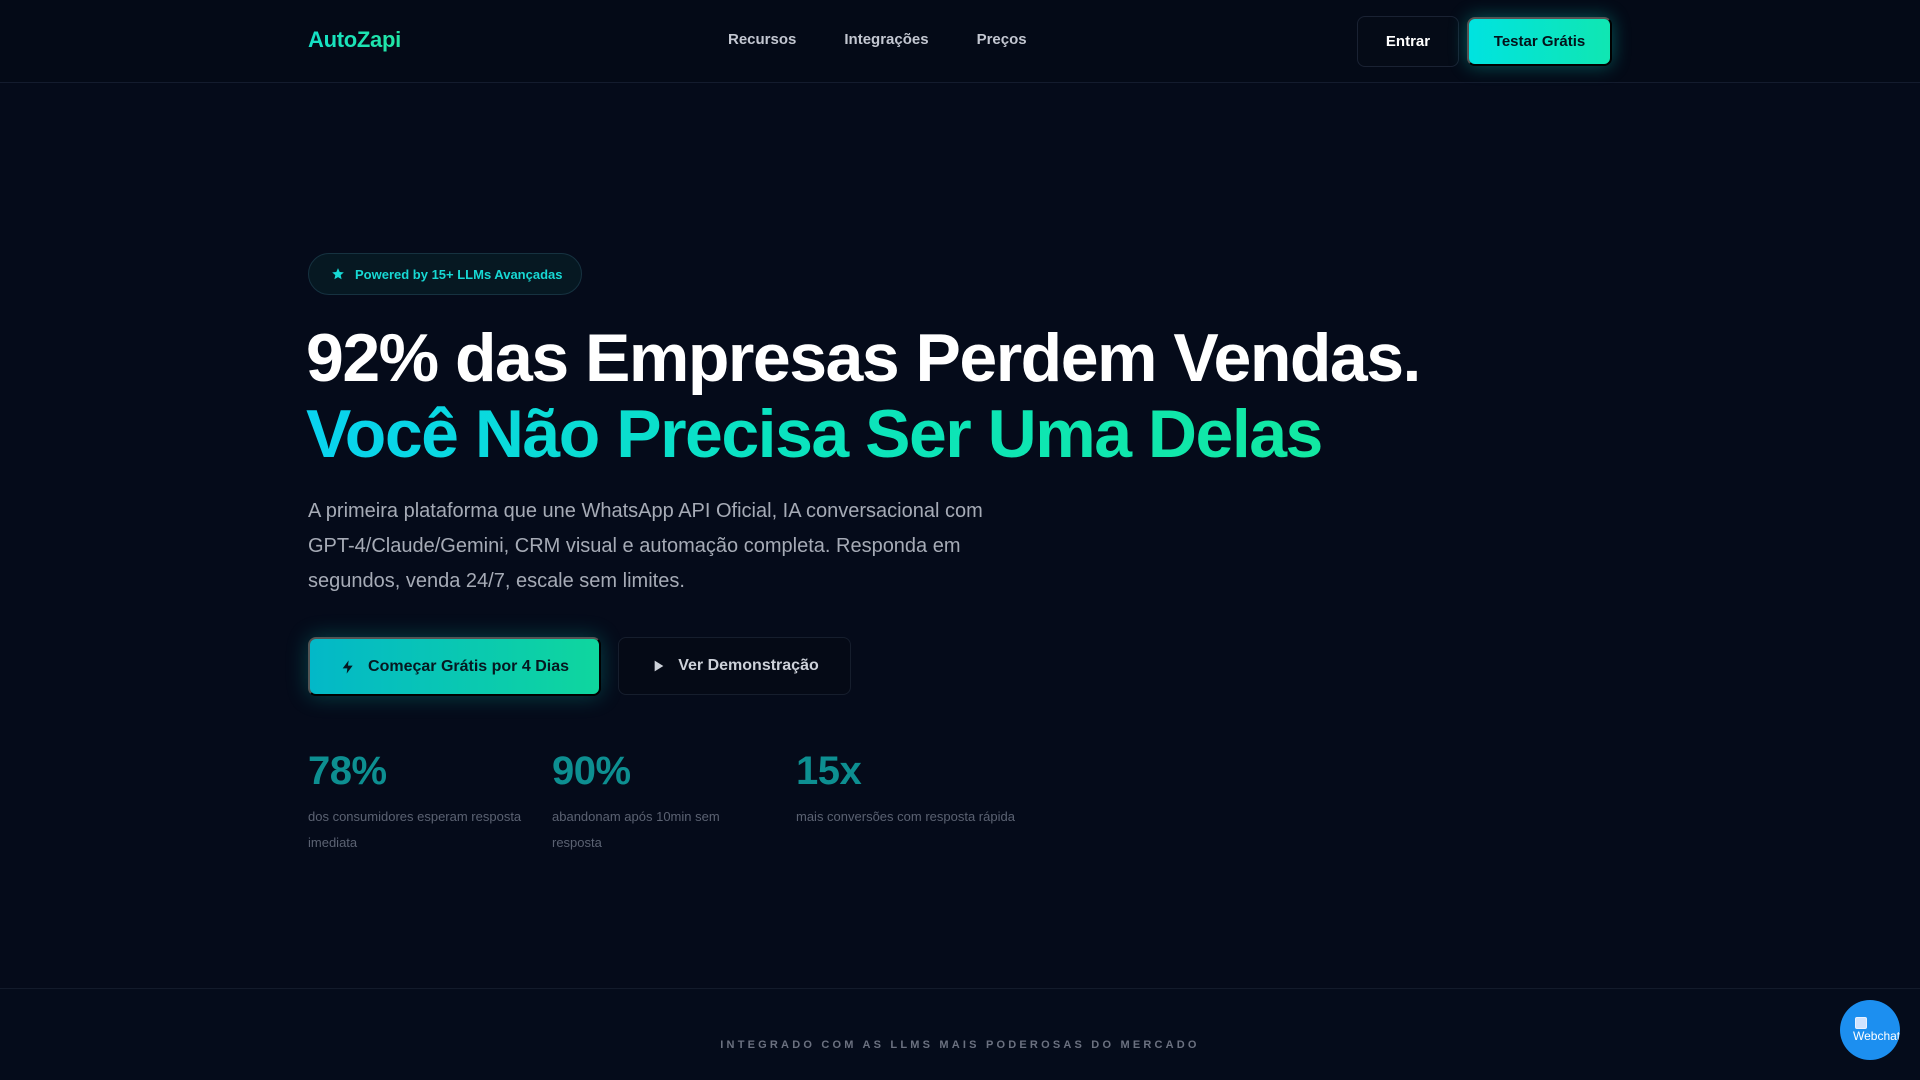  What do you see at coordinates (347, 771) in the screenshot?
I see `stat-value: 78%` at bounding box center [347, 771].